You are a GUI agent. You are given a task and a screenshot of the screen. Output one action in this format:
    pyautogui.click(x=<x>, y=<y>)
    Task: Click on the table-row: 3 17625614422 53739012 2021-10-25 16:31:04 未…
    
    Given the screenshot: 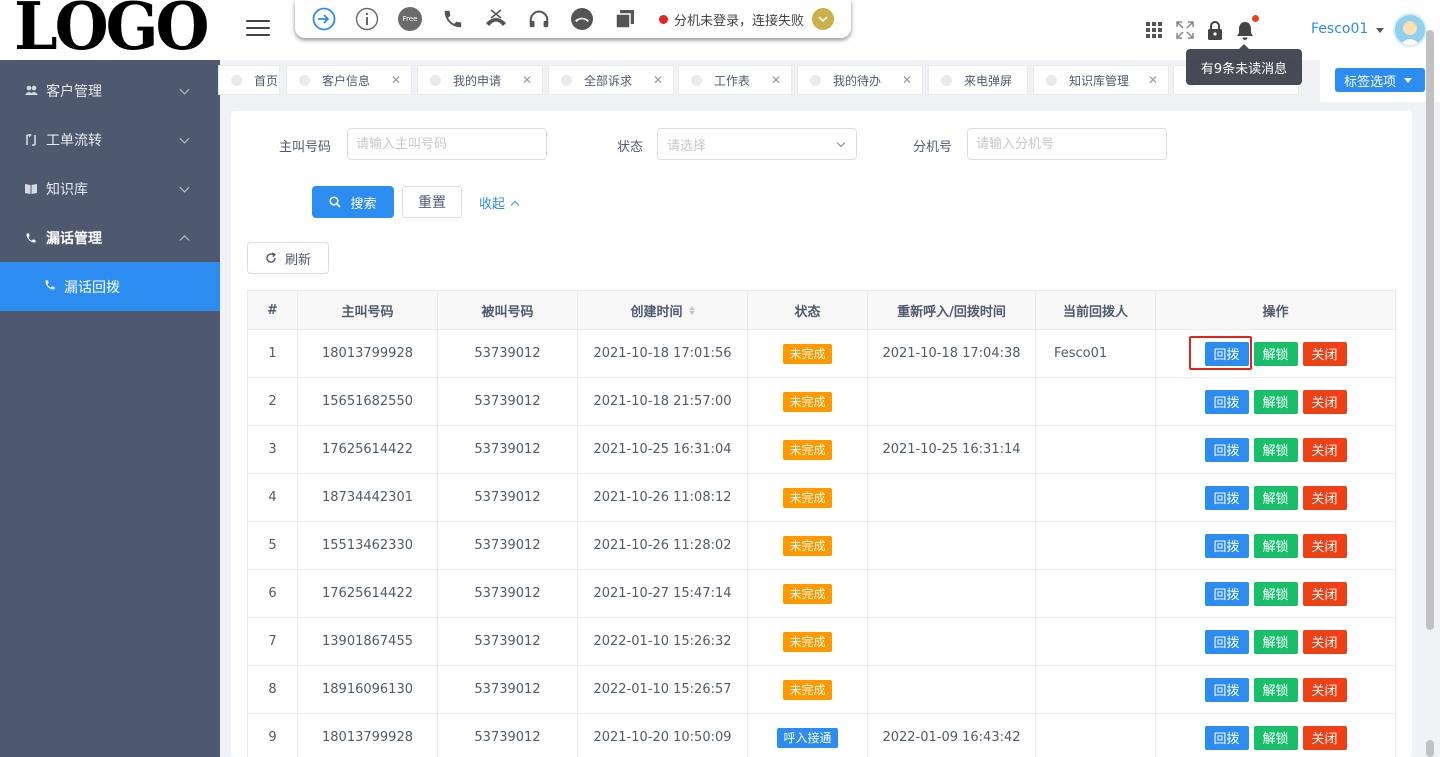 What is the action you would take?
    pyautogui.click(x=821, y=450)
    